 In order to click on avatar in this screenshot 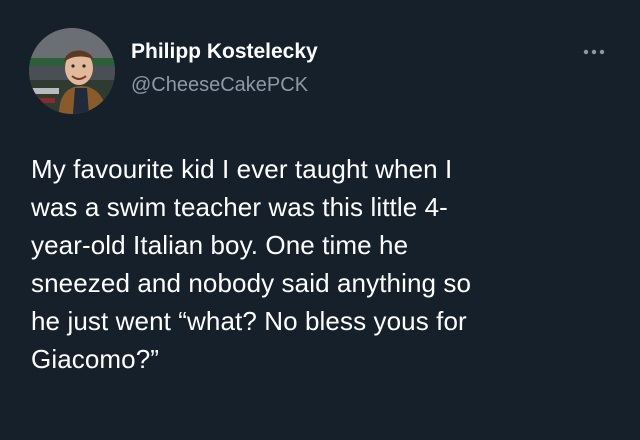, I will do `click(72, 71)`.